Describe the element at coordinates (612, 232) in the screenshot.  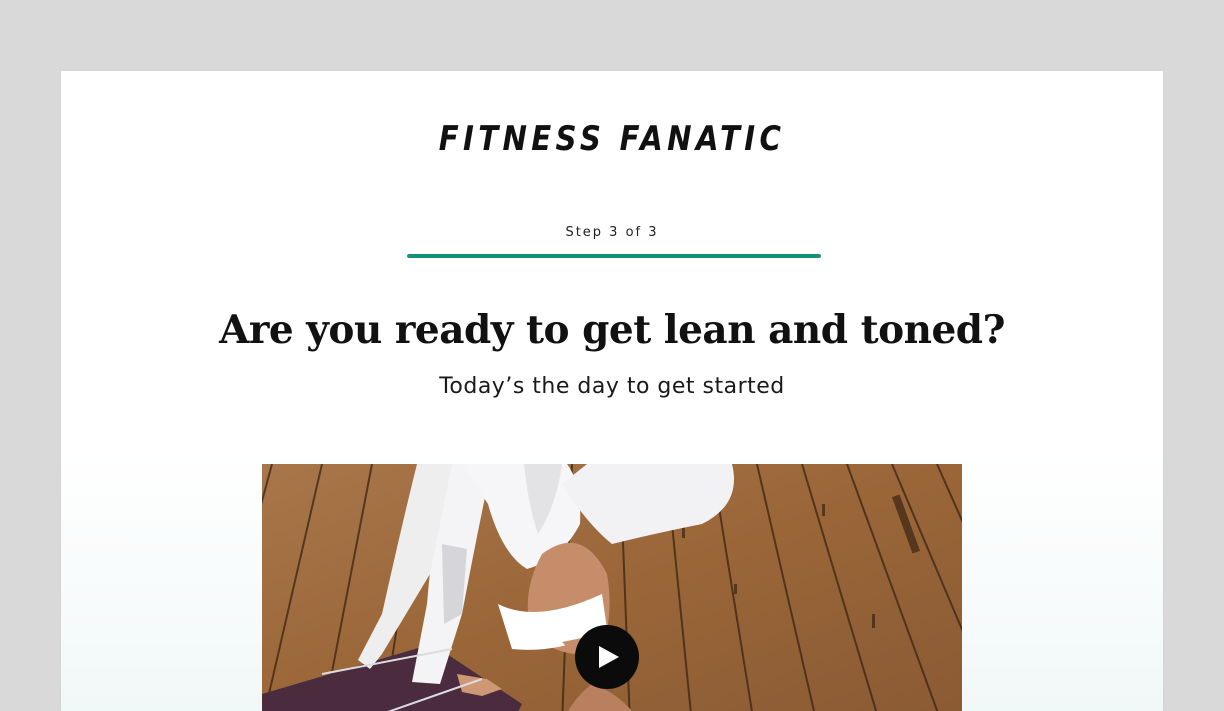
I see `step-indicator: Step 3 of 3` at that location.